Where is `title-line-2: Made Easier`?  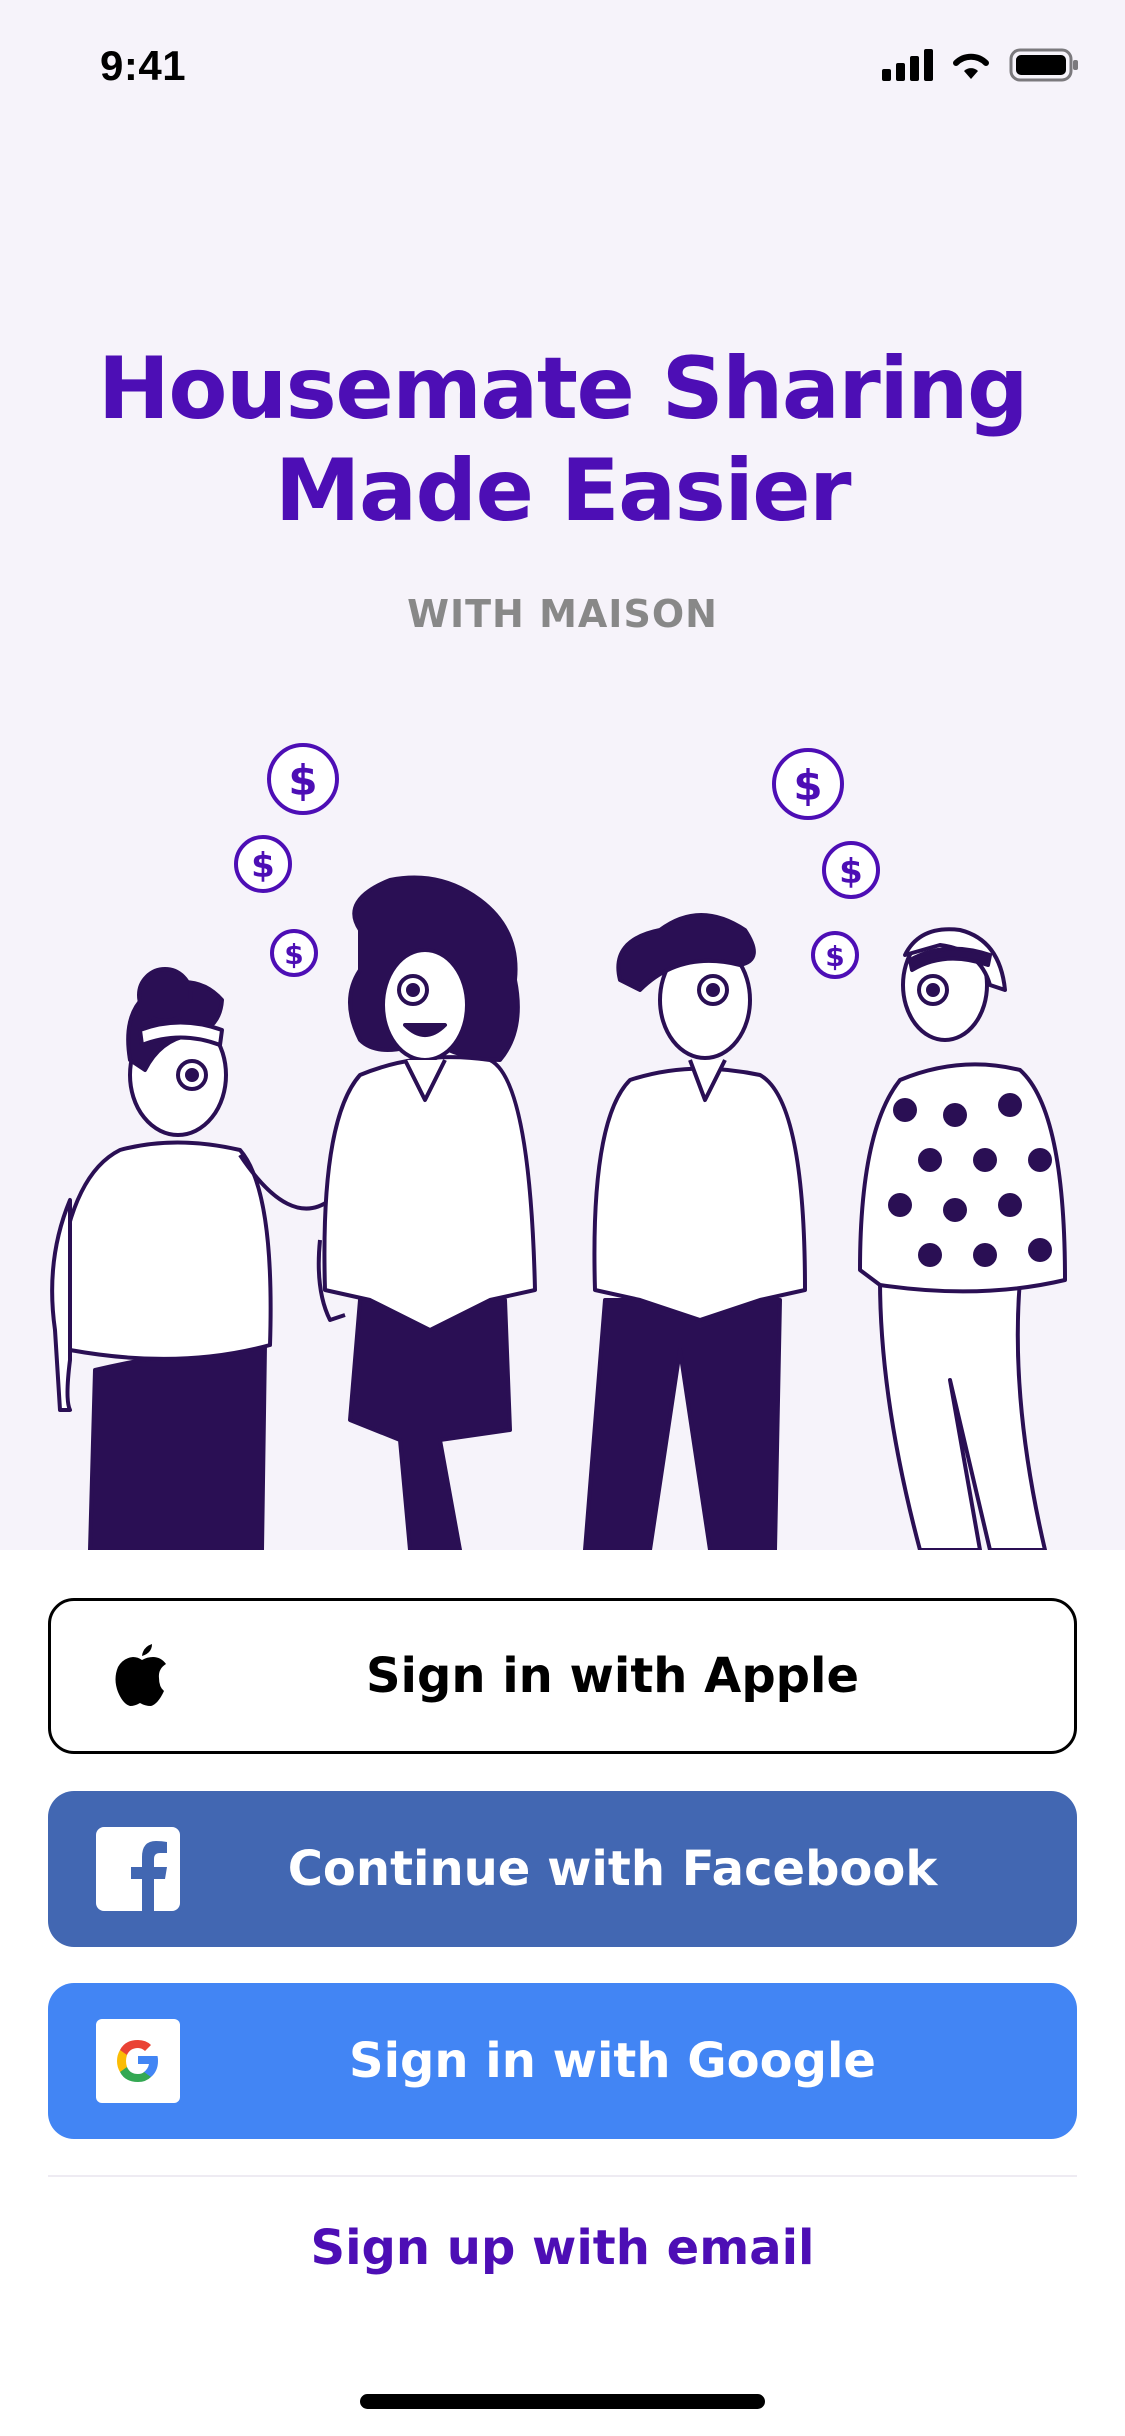
title-line-2: Made Easier is located at coordinates (563, 491).